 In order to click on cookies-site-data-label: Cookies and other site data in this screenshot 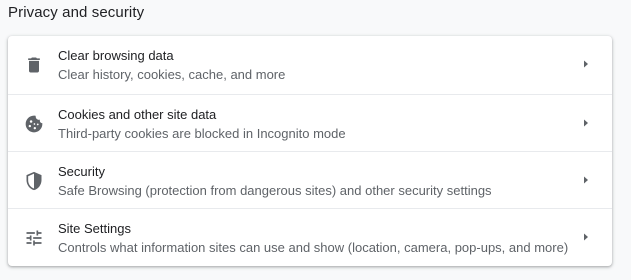, I will do `click(137, 114)`.